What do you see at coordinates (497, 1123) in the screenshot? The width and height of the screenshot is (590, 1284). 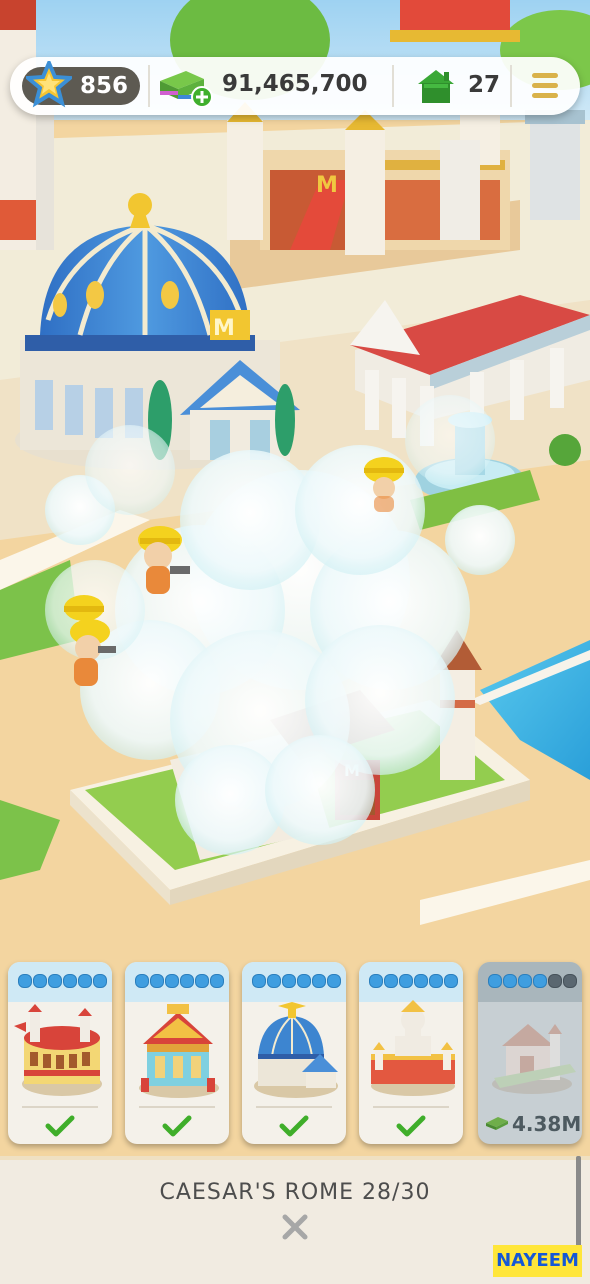 I see `cash-icon` at bounding box center [497, 1123].